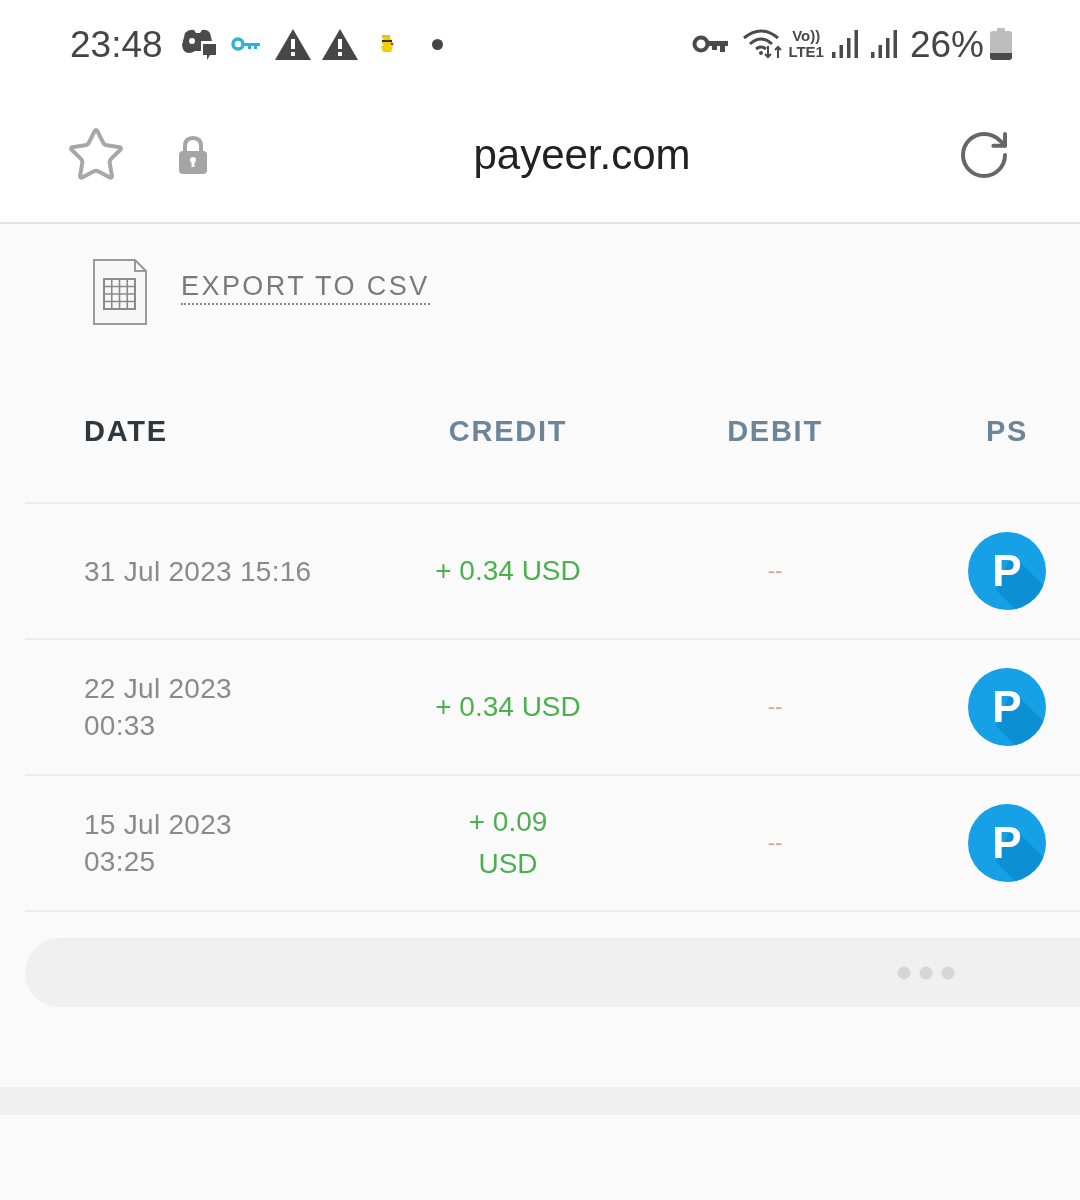 The height and width of the screenshot is (1200, 1080). Describe the element at coordinates (1001, 44) in the screenshot. I see `battery-icon` at that location.